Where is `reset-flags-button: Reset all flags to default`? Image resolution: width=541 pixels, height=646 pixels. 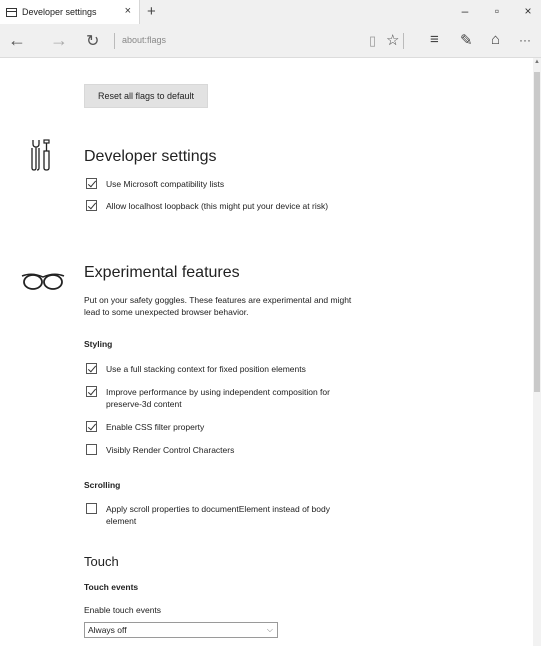 reset-flags-button: Reset all flags to default is located at coordinates (146, 96).